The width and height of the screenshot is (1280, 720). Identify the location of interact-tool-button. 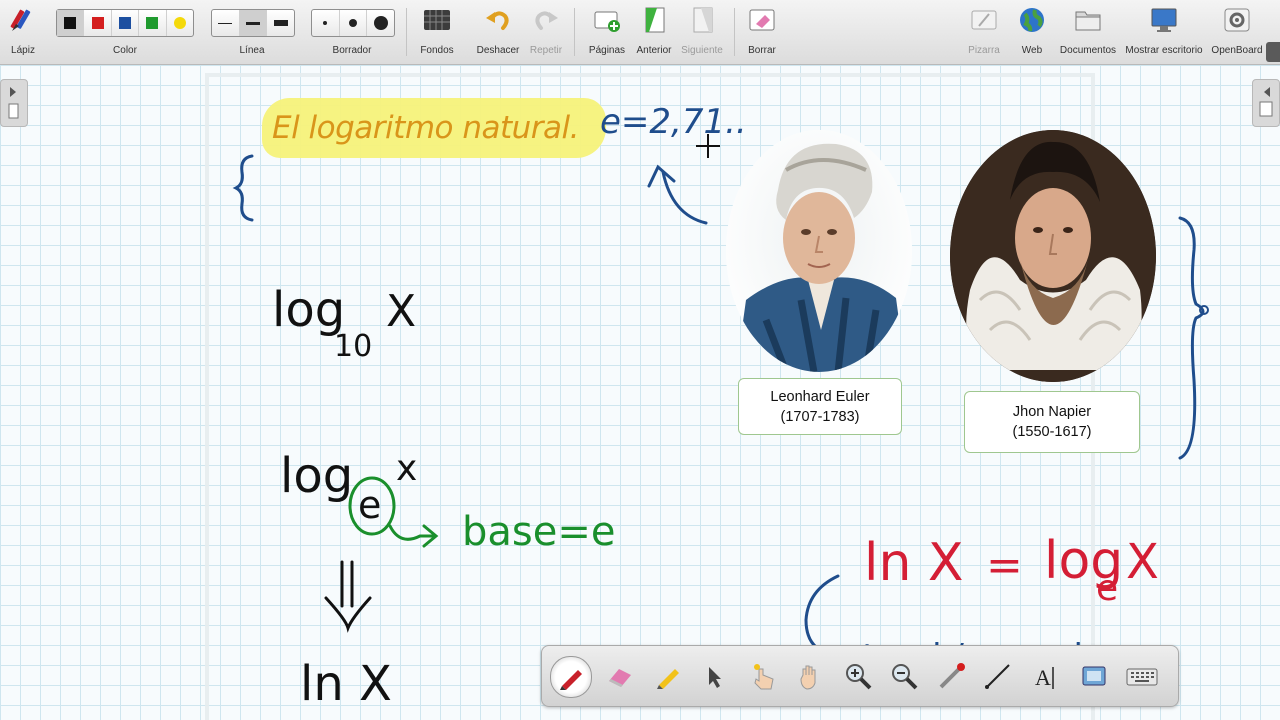
(762, 676).